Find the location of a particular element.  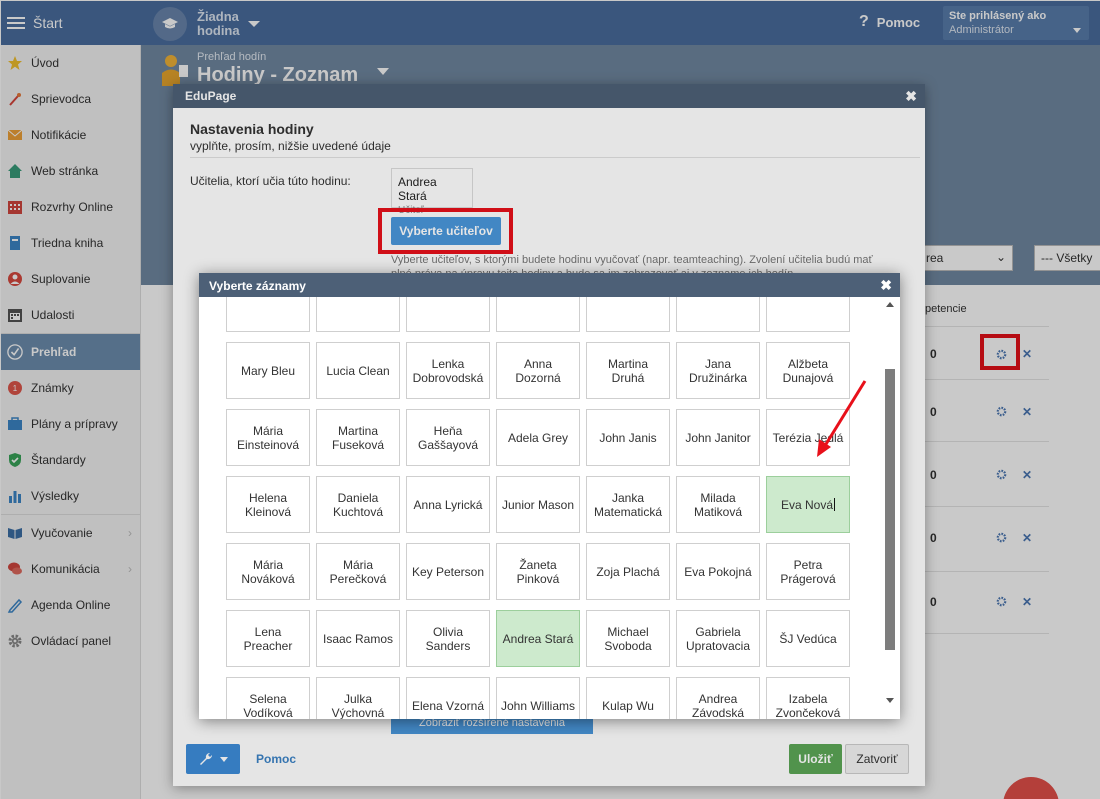

teacher-option: Jana Družinárka is located at coordinates (718, 370).